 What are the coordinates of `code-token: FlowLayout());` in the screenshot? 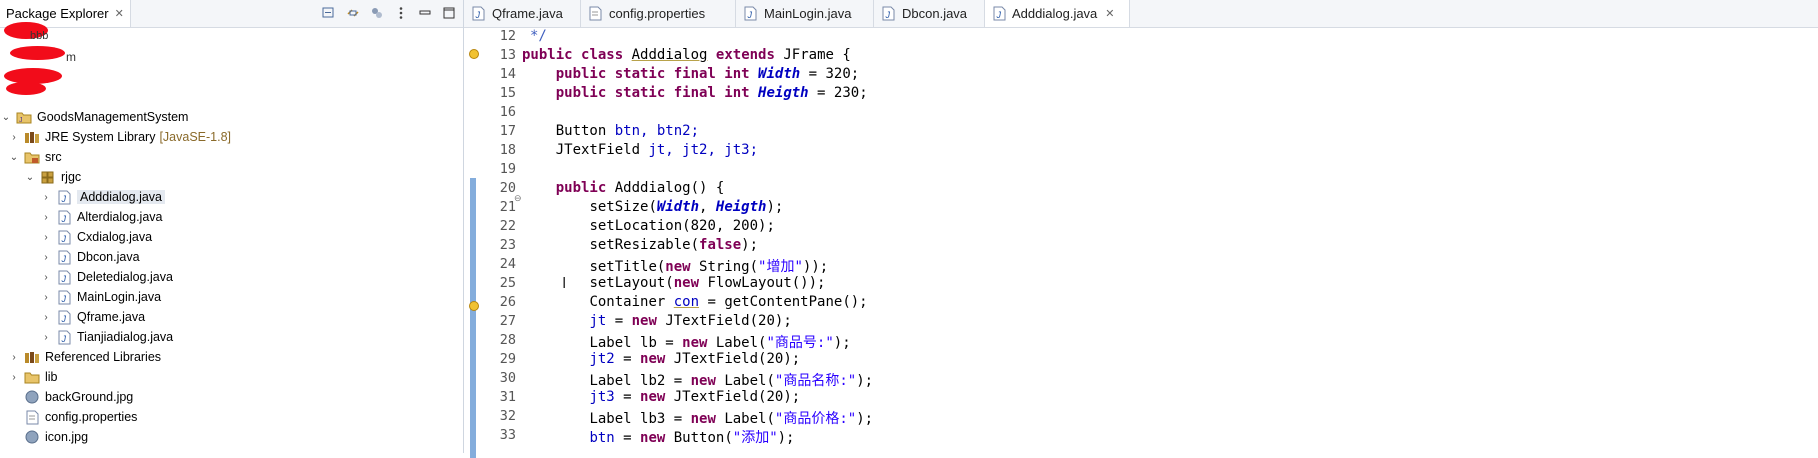 It's located at (762, 283).